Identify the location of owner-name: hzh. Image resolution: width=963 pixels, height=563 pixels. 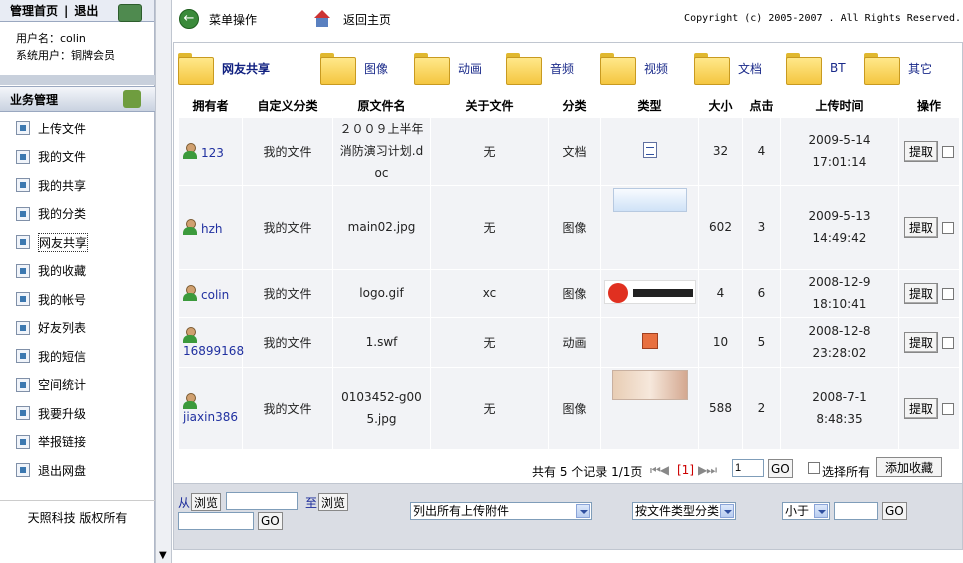
(212, 229).